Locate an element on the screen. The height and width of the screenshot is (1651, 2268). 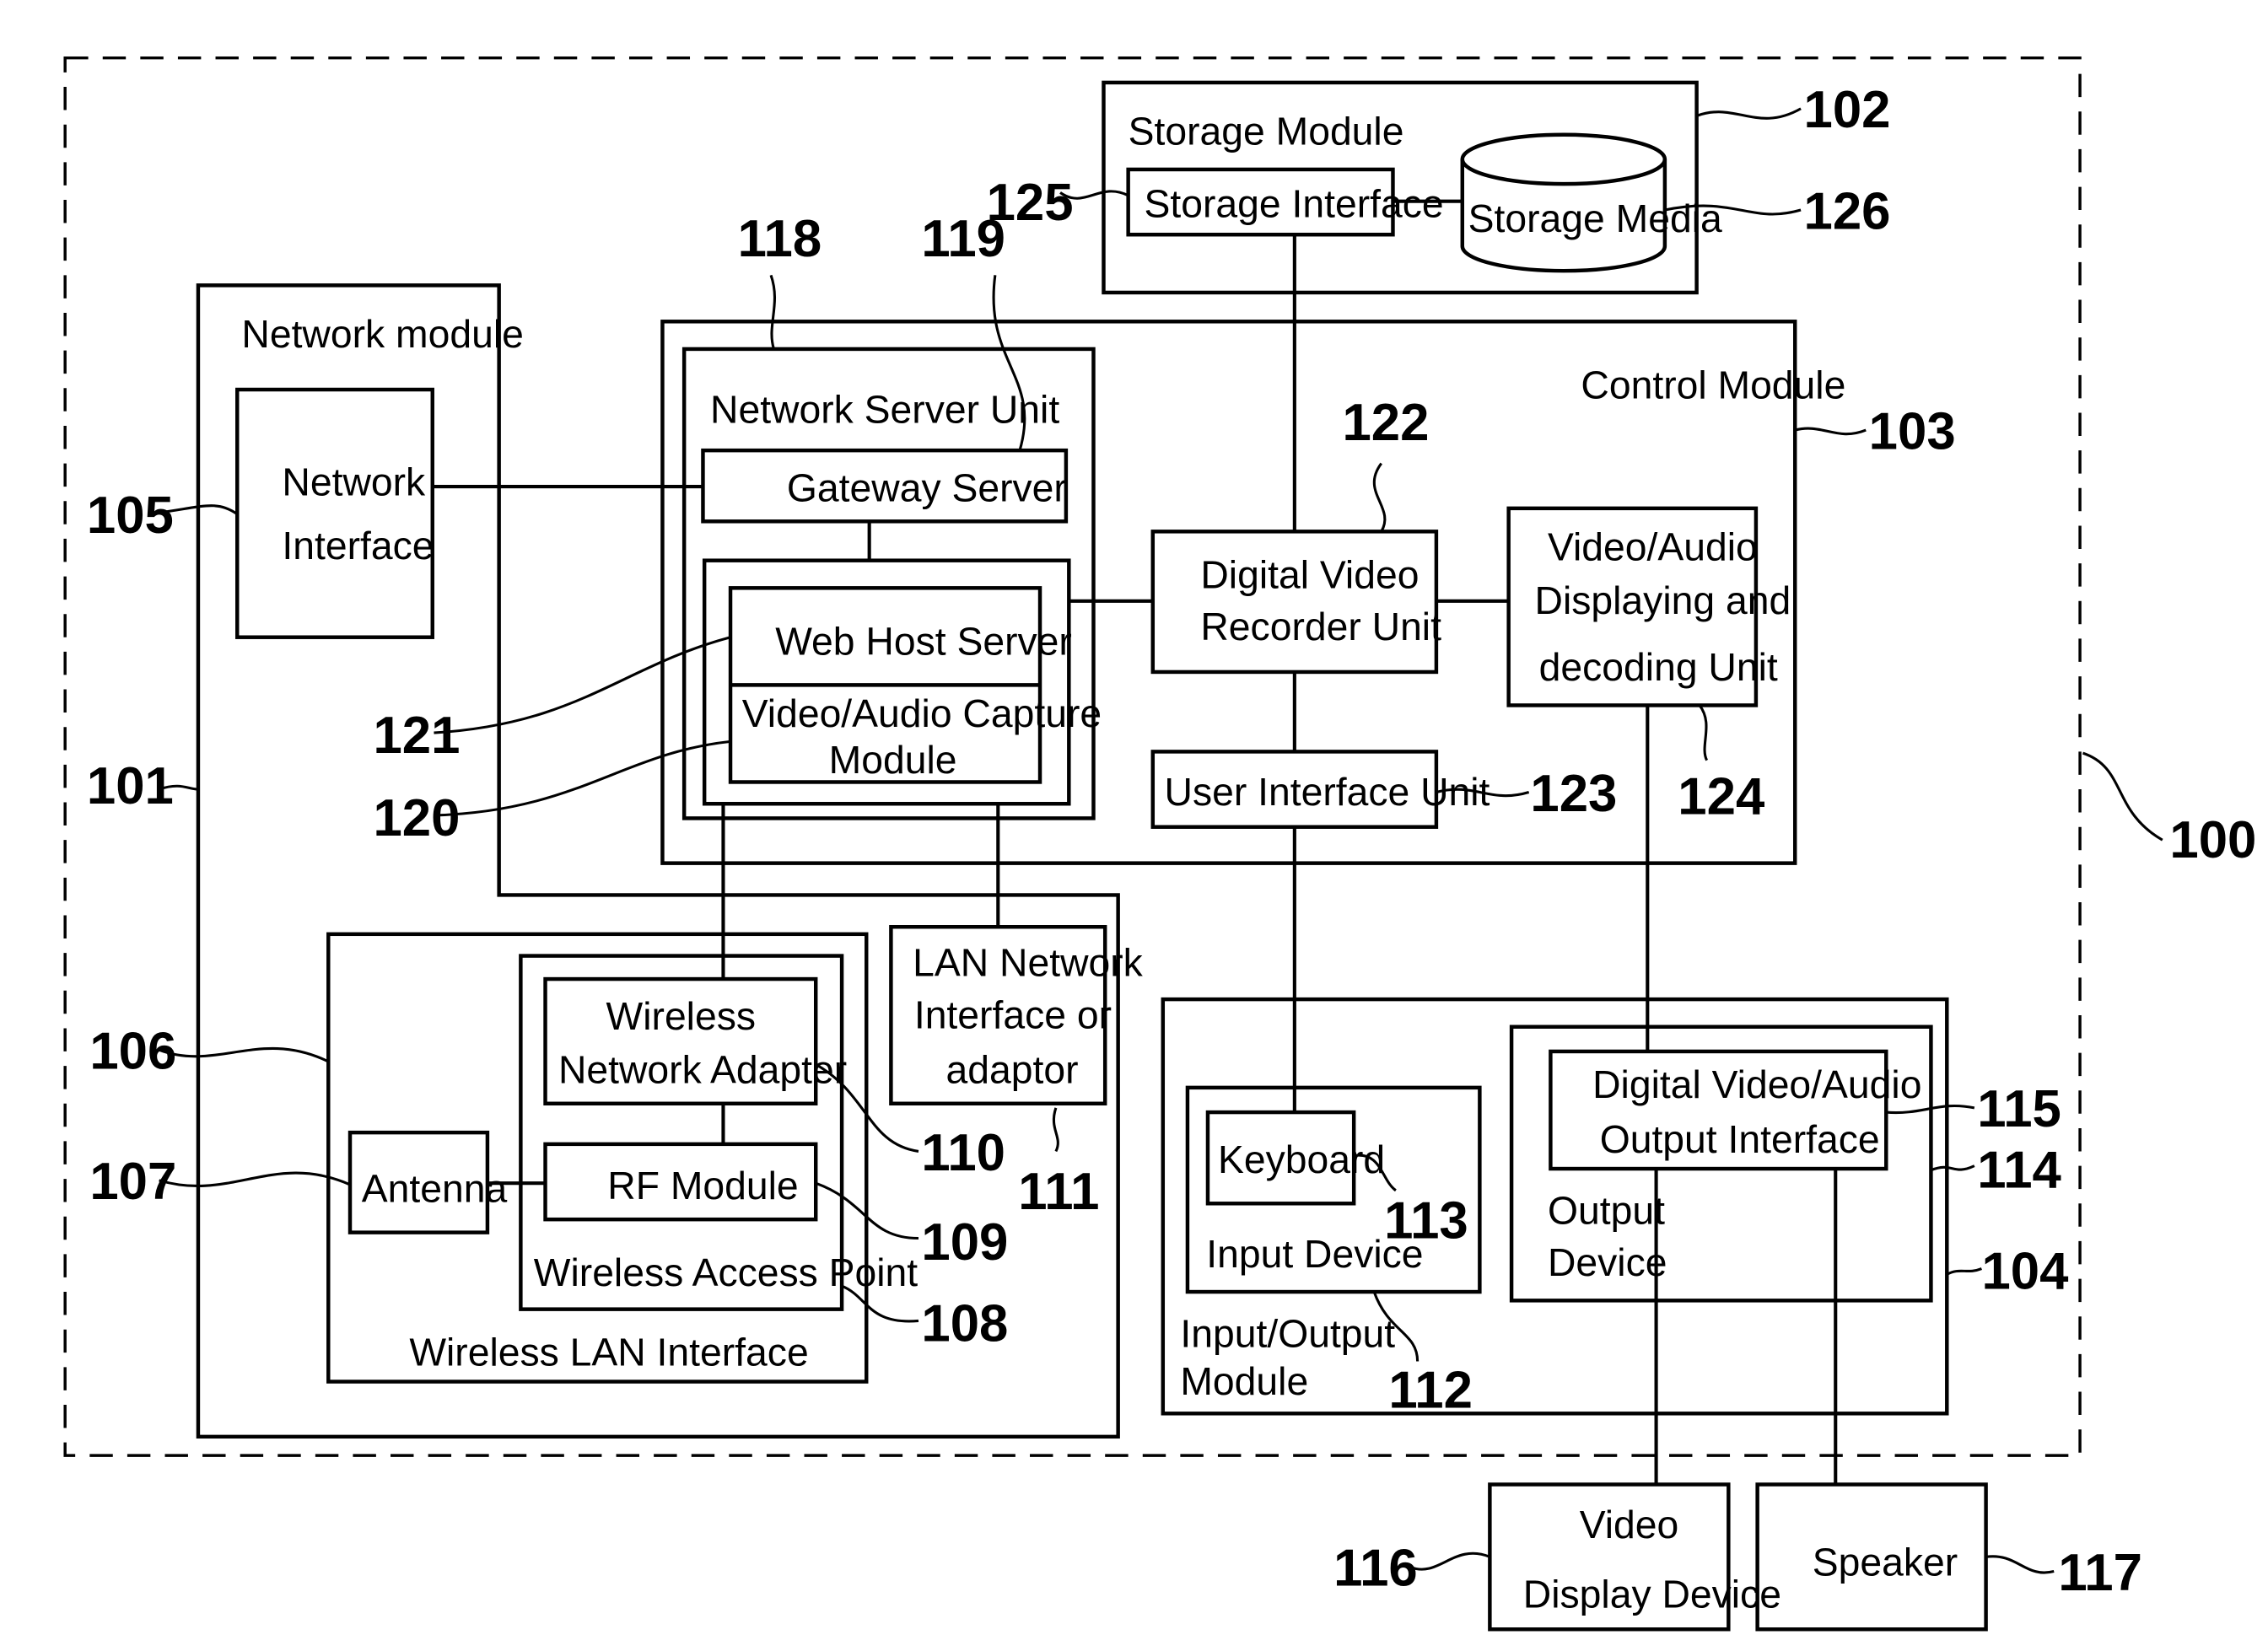
dva-output-line2: Output Interface is located at coordinates (1740, 1139).